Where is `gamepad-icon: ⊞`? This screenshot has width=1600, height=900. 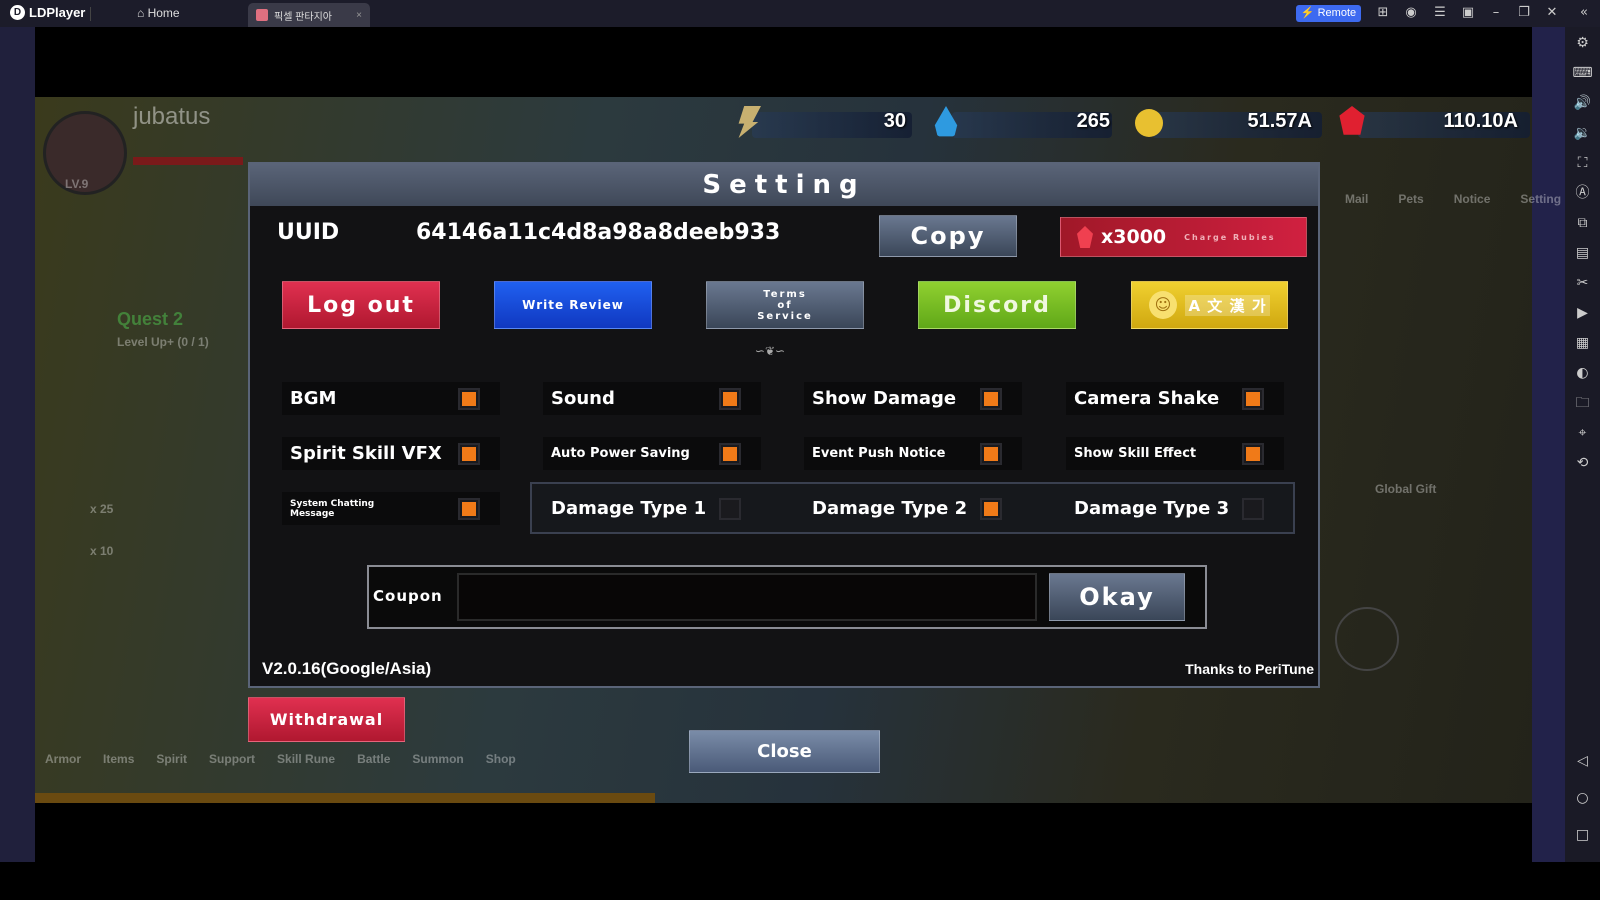 gamepad-icon: ⊞ is located at coordinates (1383, 13).